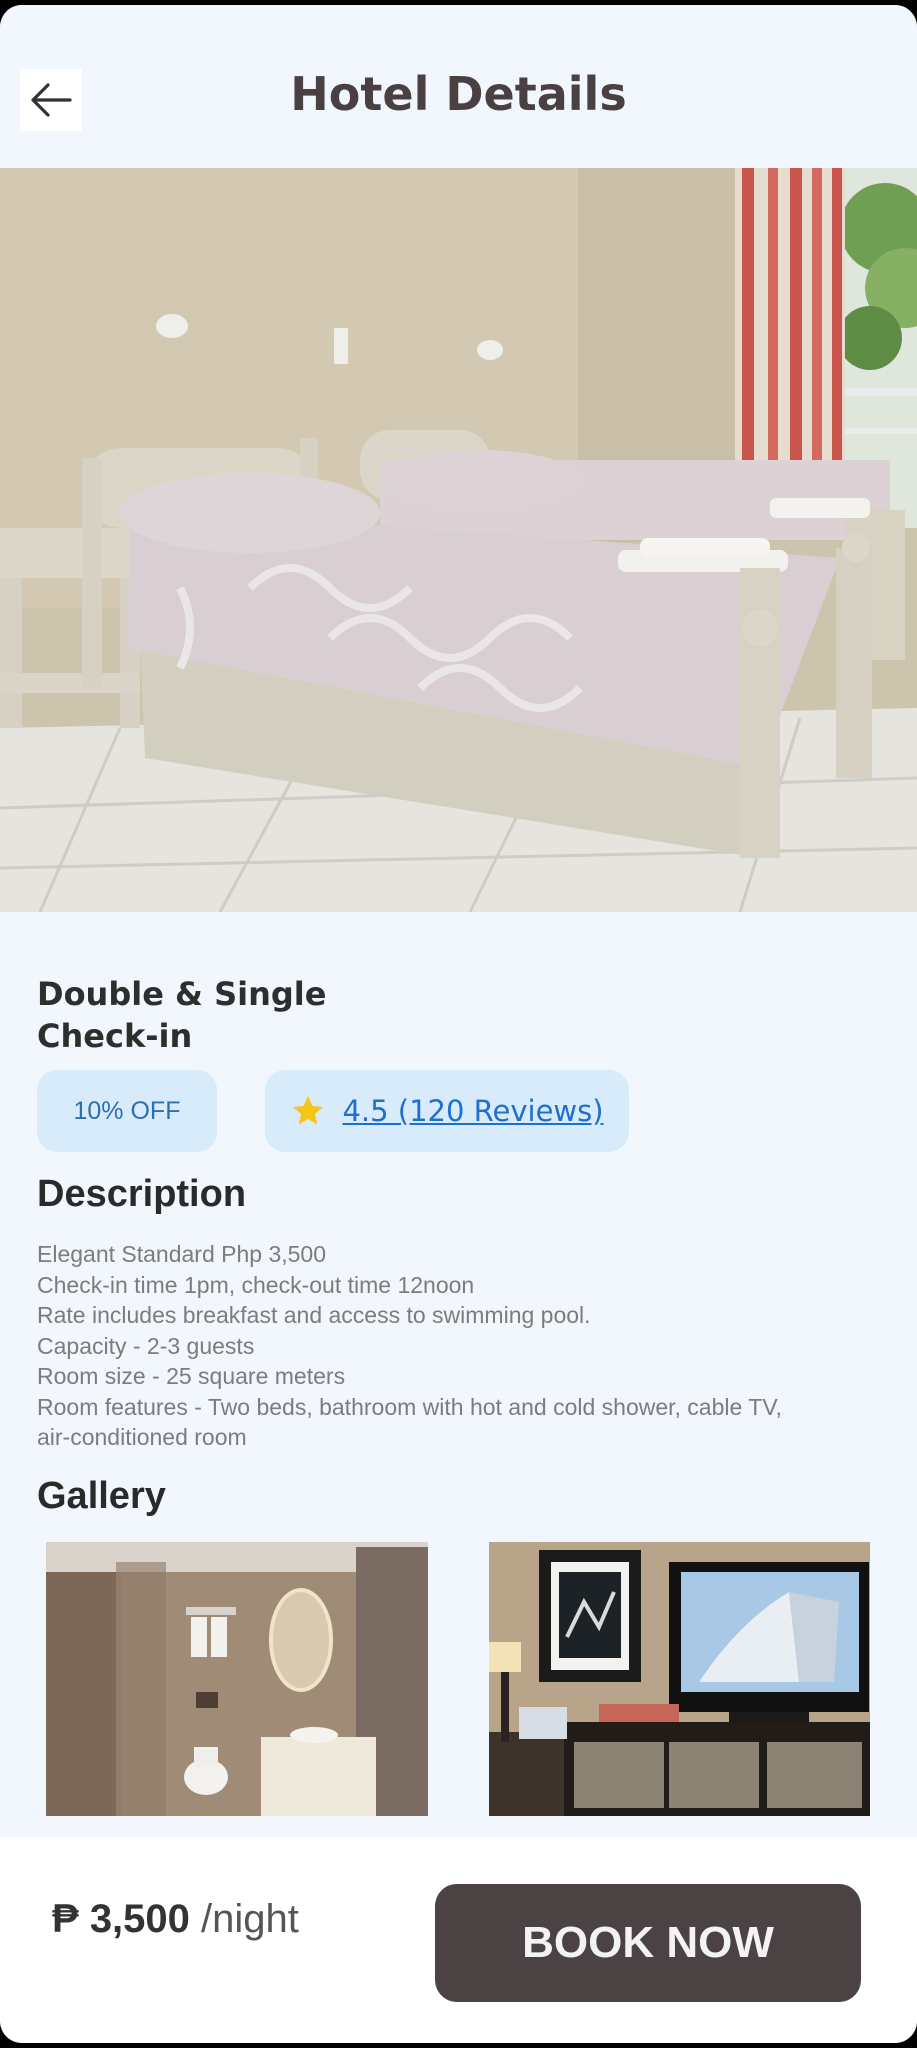  Describe the element at coordinates (256, 1284) in the screenshot. I see `description-line: Check-in time 1pm, check-out time 12noon` at that location.